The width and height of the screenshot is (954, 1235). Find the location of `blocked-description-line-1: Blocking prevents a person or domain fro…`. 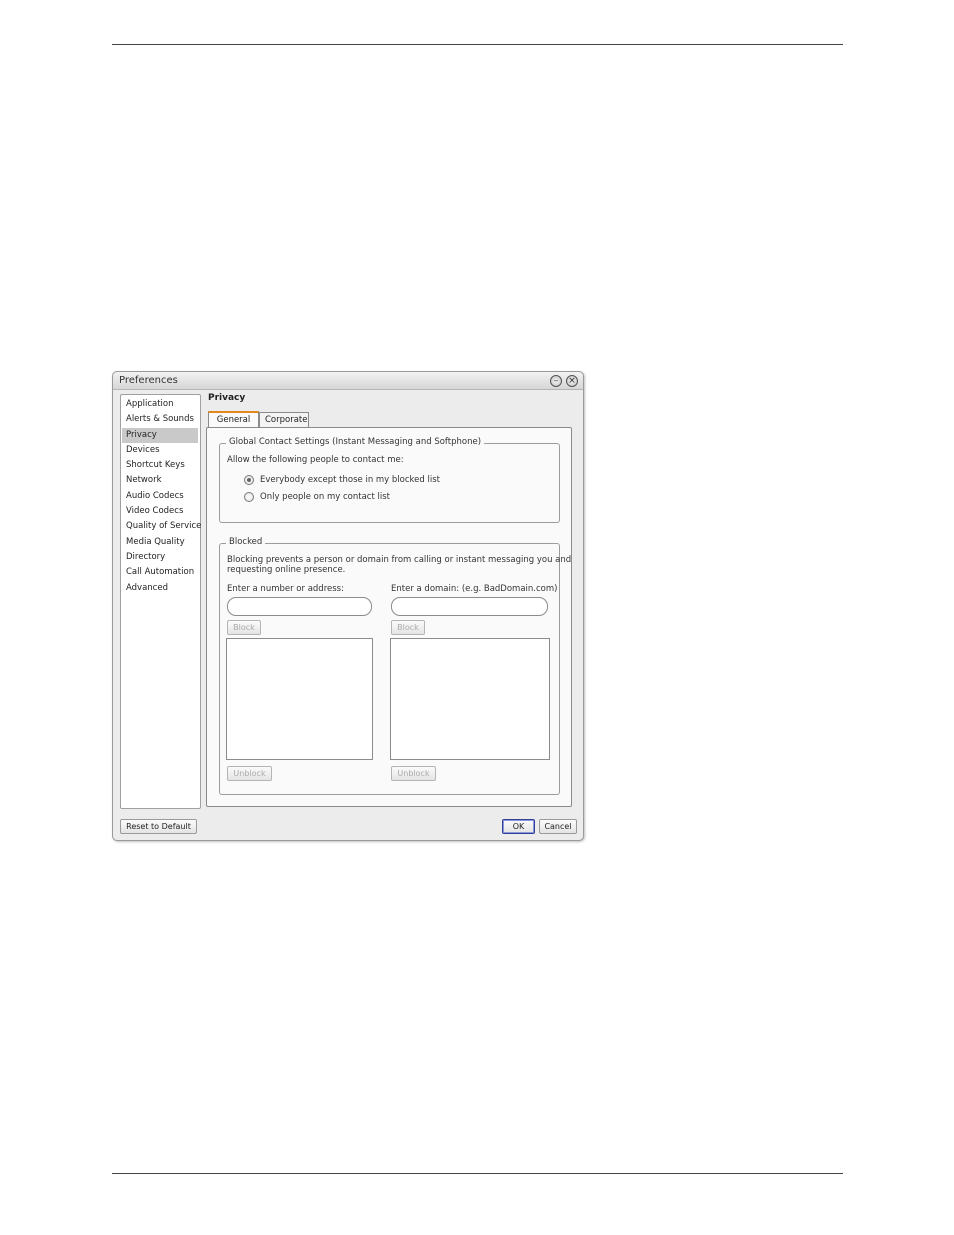

blocked-description-line-1: Blocking prevents a person or domain fro… is located at coordinates (399, 560).